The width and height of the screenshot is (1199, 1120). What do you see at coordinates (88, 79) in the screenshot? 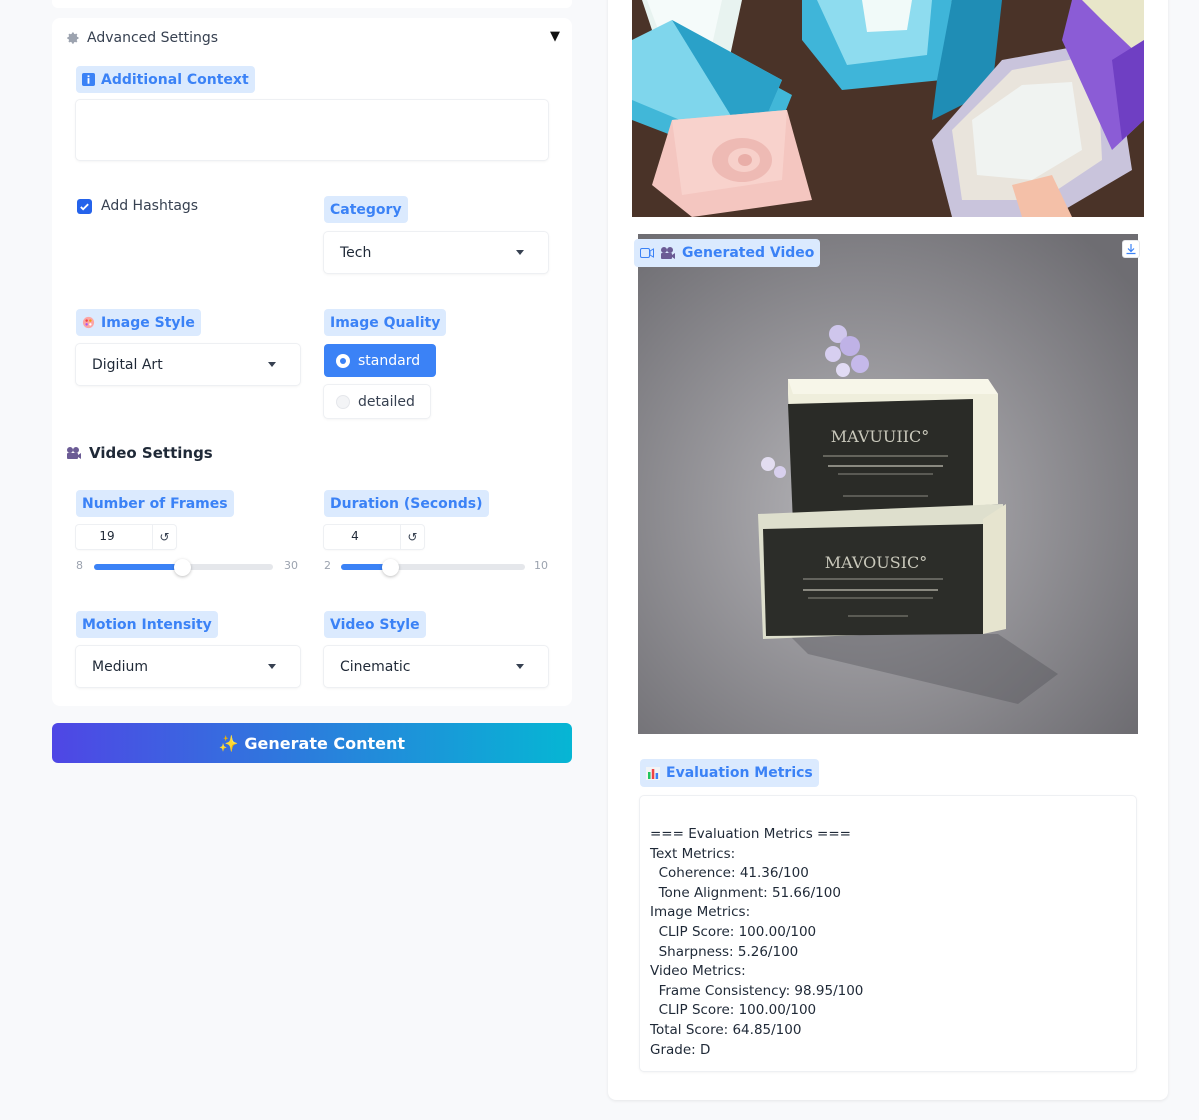
I see `info-icon` at bounding box center [88, 79].